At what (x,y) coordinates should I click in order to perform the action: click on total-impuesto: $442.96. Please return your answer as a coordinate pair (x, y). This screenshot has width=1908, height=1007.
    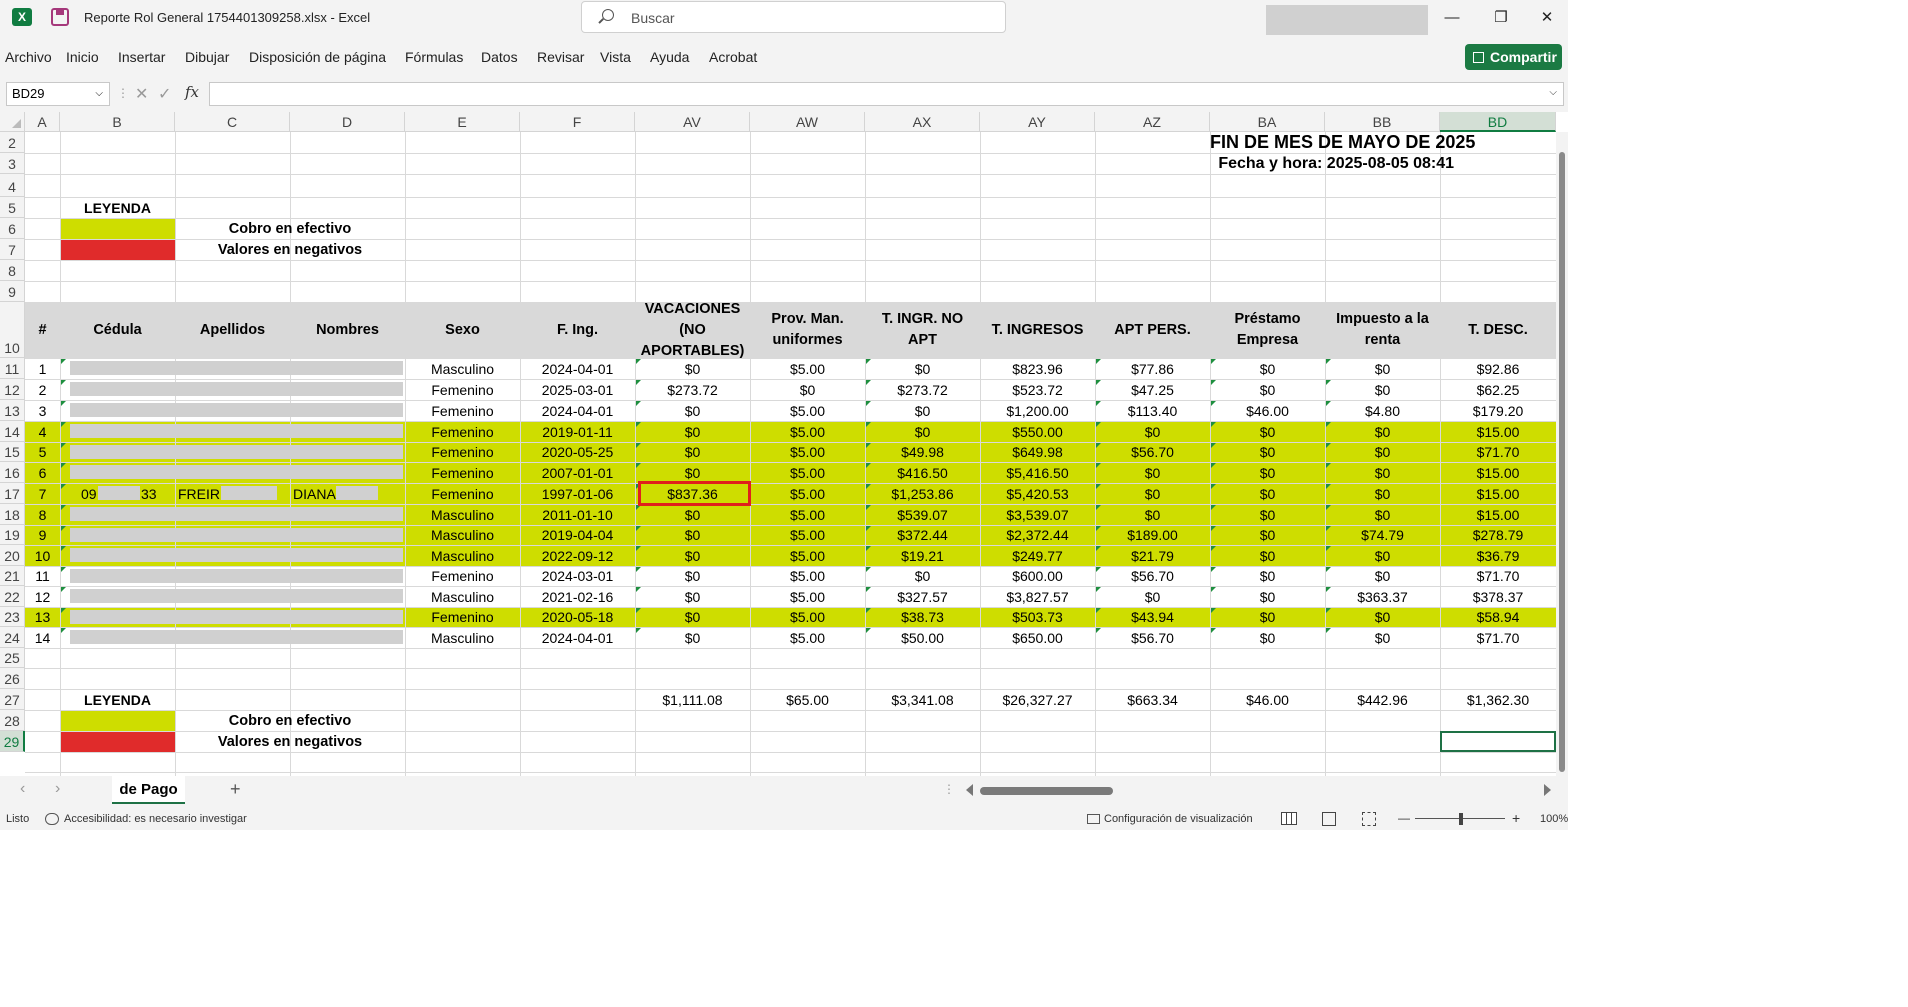
    Looking at the image, I should click on (1382, 700).